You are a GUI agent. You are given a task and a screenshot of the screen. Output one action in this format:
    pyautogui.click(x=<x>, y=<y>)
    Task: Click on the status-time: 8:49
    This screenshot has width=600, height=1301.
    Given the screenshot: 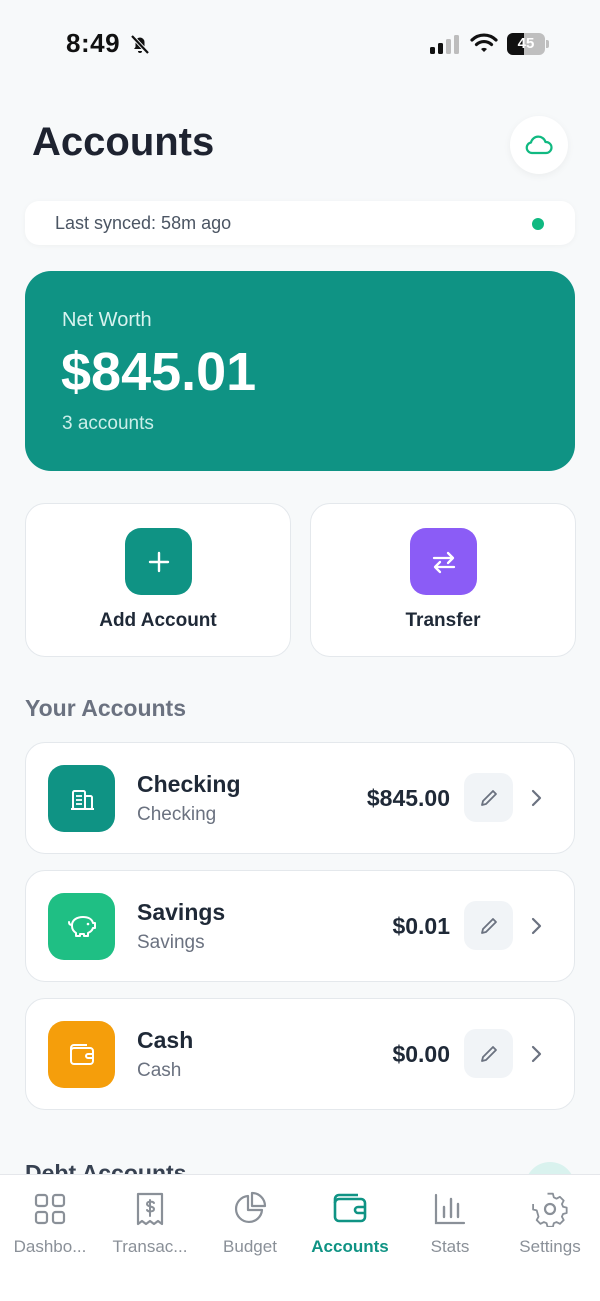 What is the action you would take?
    pyautogui.click(x=93, y=43)
    